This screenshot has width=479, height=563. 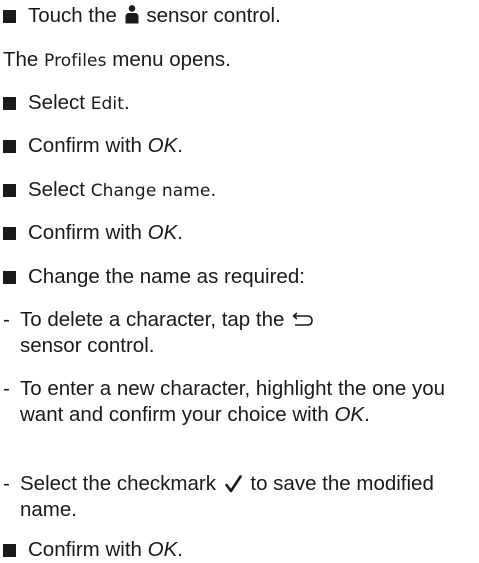 I want to click on menu-term-profiles: Profiles, so click(x=75, y=61).